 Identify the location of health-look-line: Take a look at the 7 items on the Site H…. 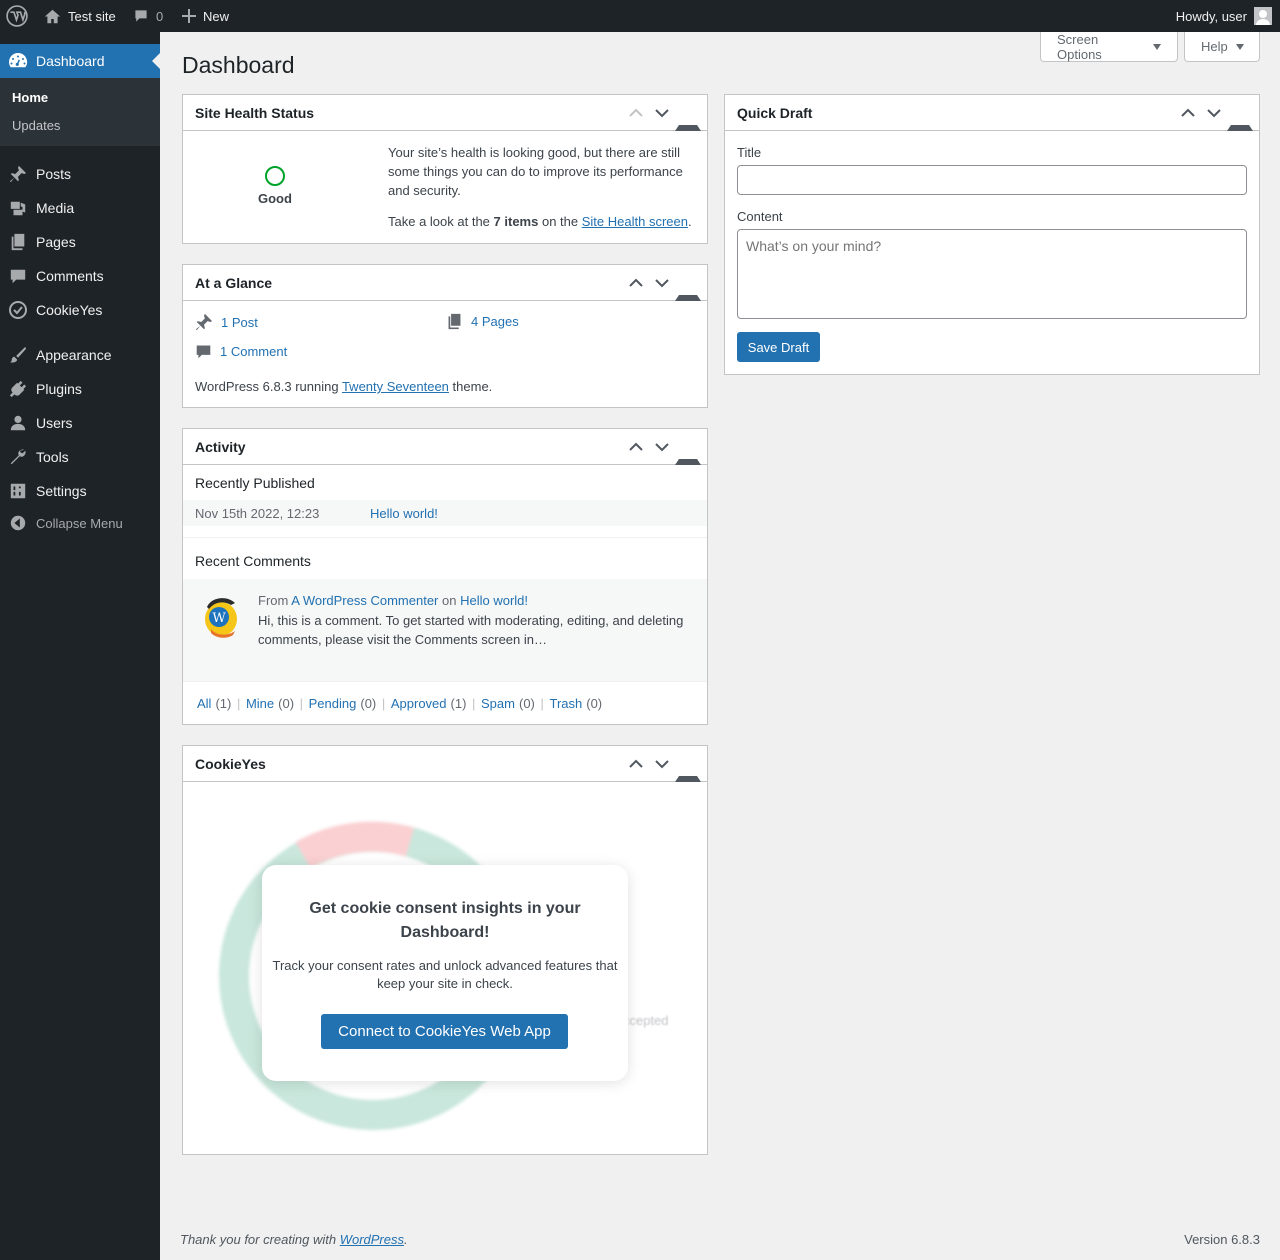
(540, 221).